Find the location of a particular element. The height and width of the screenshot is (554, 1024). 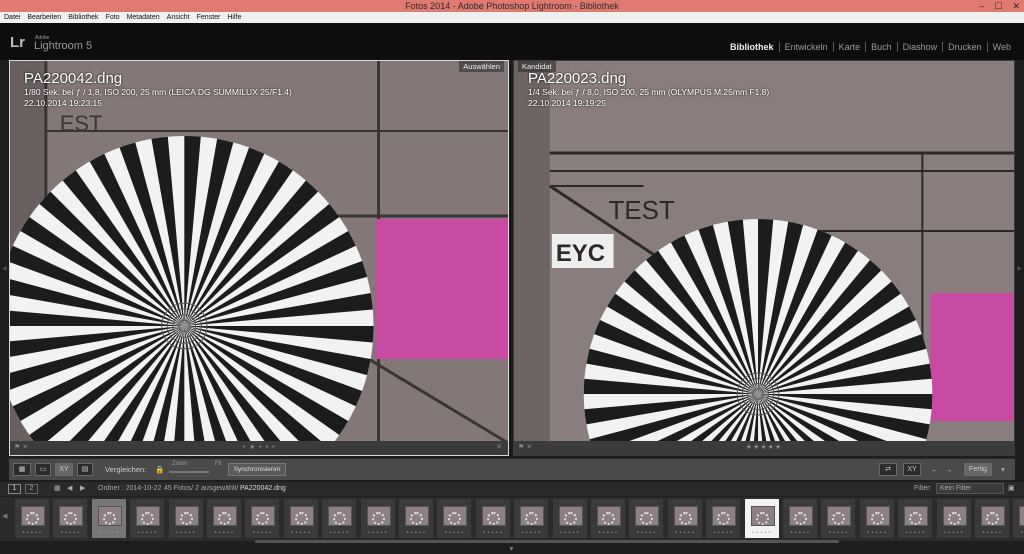

compare-view-button: XY is located at coordinates (64, 469).